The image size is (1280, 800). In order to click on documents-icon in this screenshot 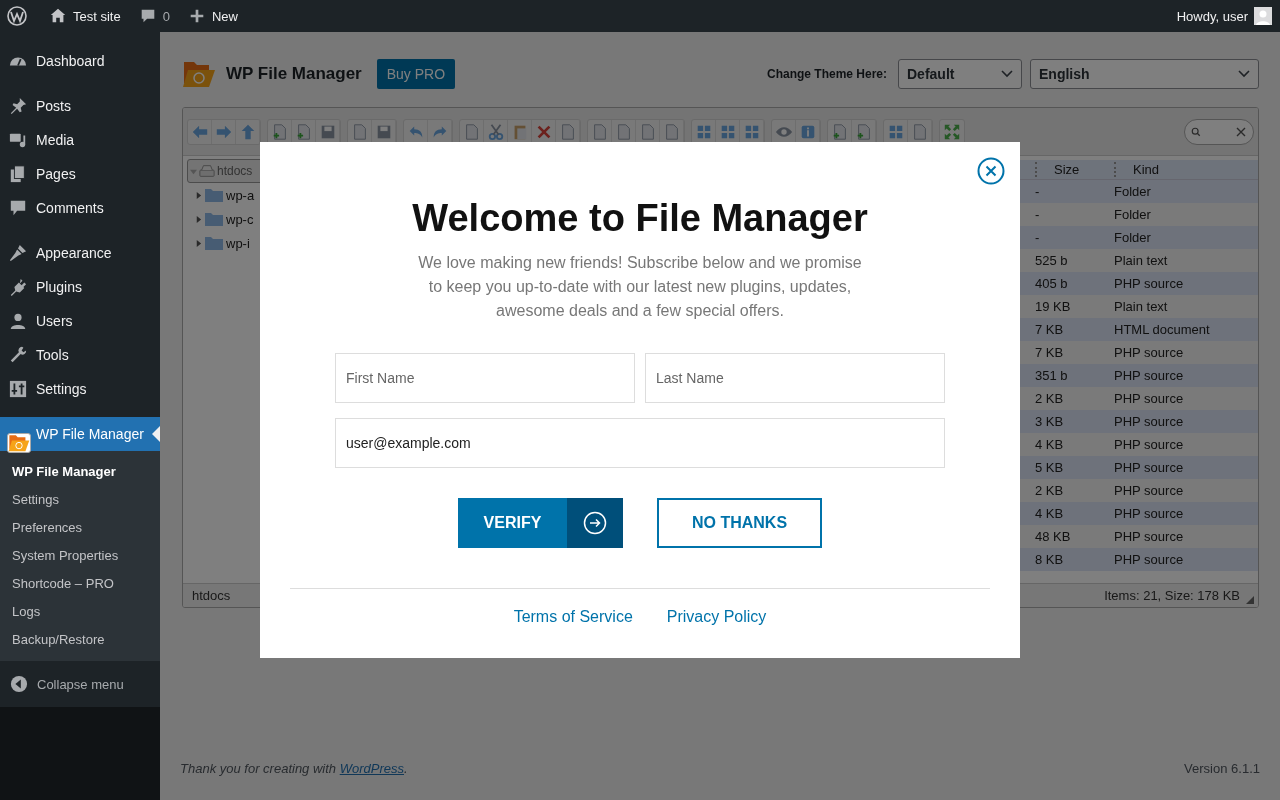, I will do `click(18, 174)`.